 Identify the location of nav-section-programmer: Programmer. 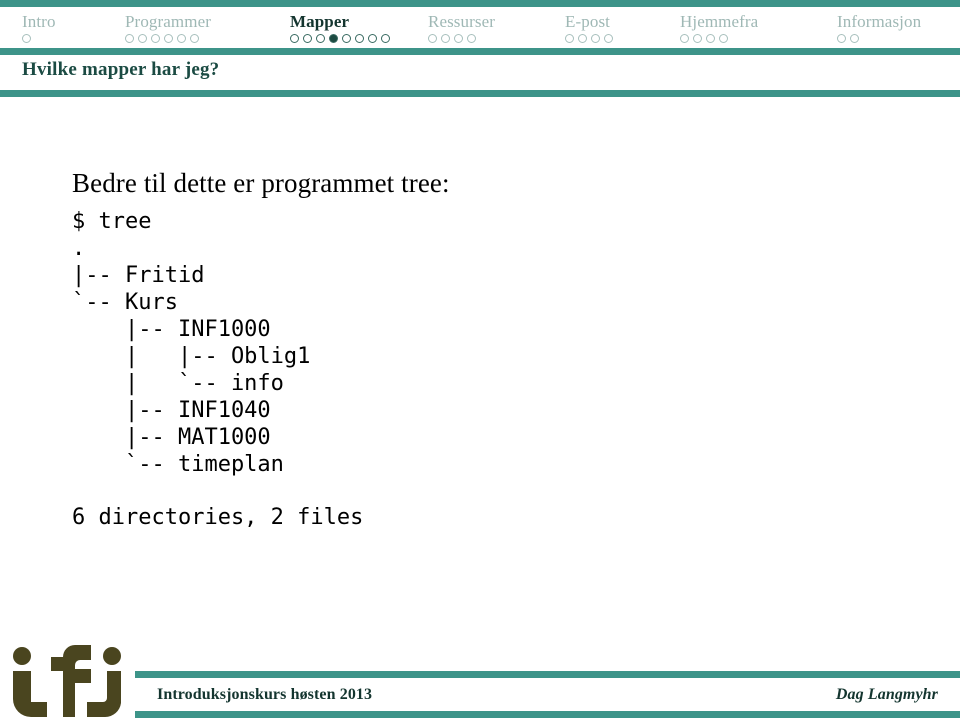
(168, 27).